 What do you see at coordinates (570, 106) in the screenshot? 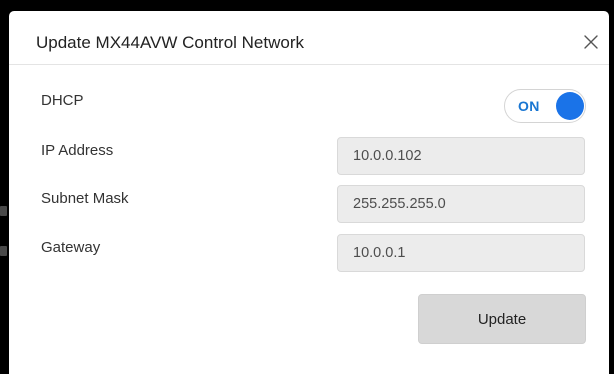
I see `dhcp-toggle-knob` at bounding box center [570, 106].